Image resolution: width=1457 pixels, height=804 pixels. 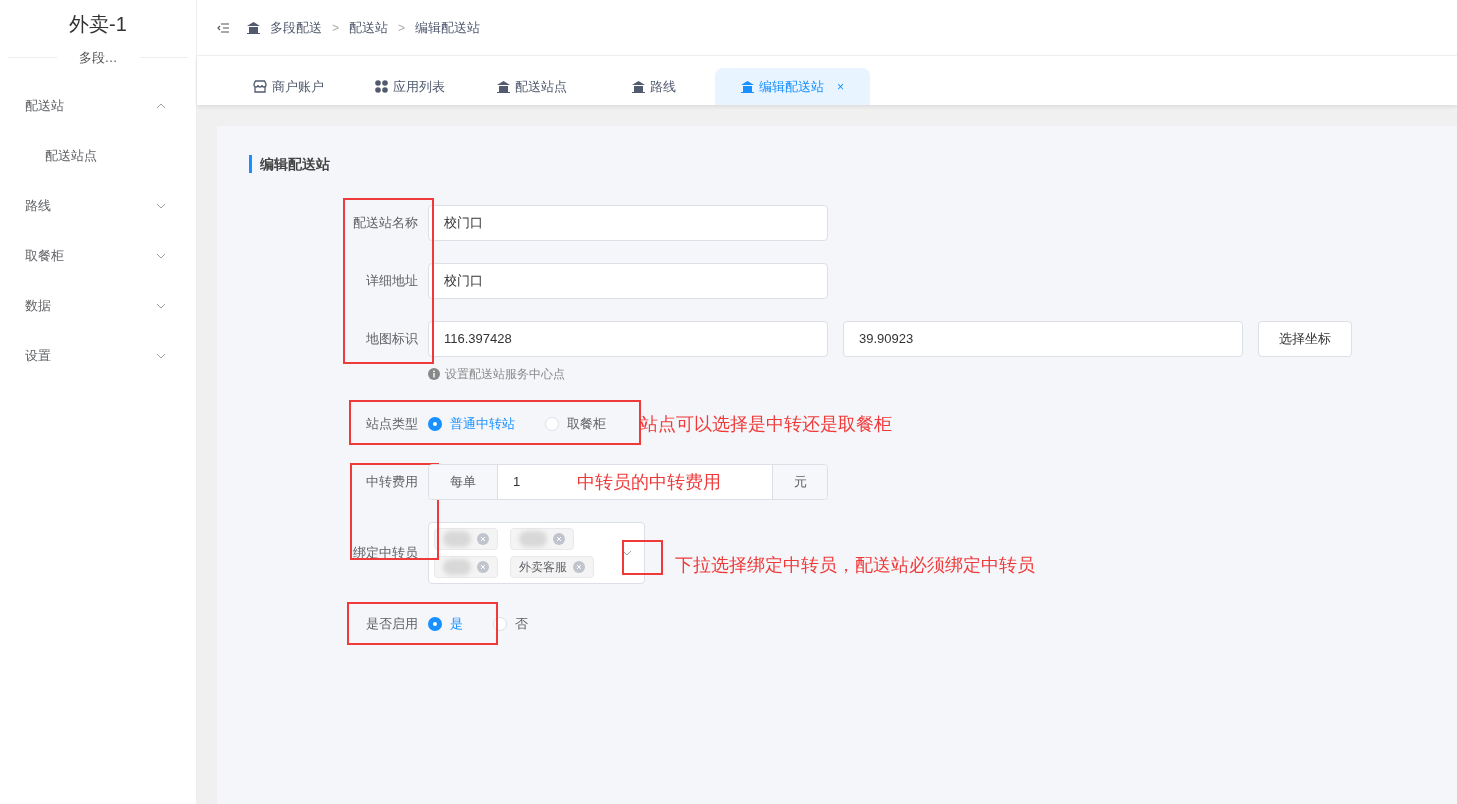 What do you see at coordinates (1043, 339) in the screenshot?
I see `input-field: 39.90923` at bounding box center [1043, 339].